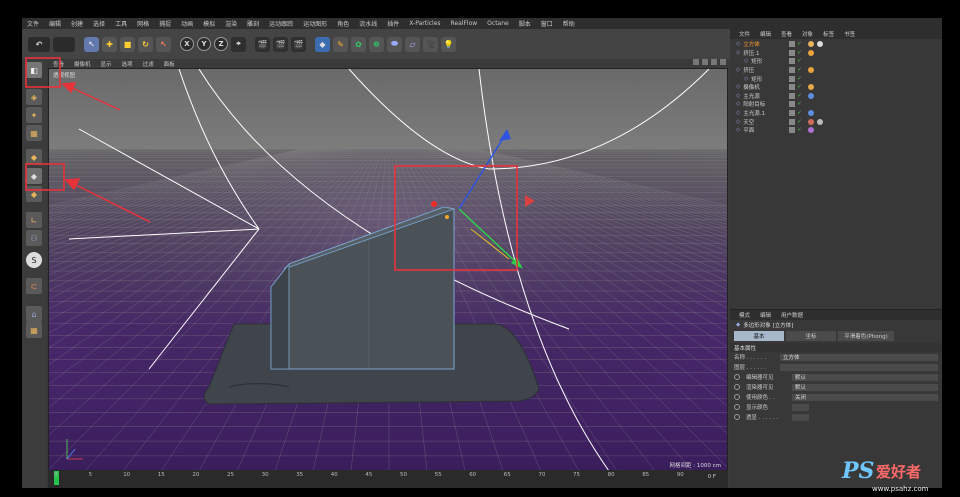 The width and height of the screenshot is (960, 497). I want to click on watermark: PS 爱好者 www.psahz.com, so click(901, 477).